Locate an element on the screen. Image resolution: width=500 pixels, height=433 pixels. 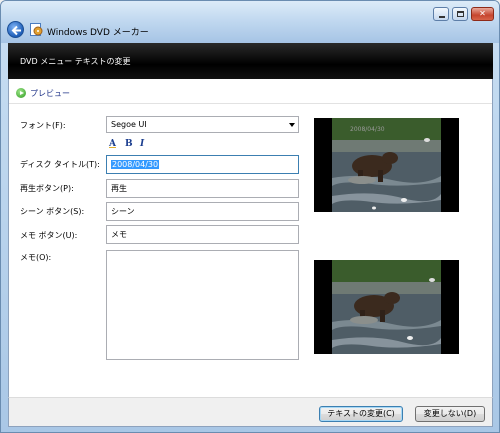
scene-preview-thumbnail is located at coordinates (386, 307).